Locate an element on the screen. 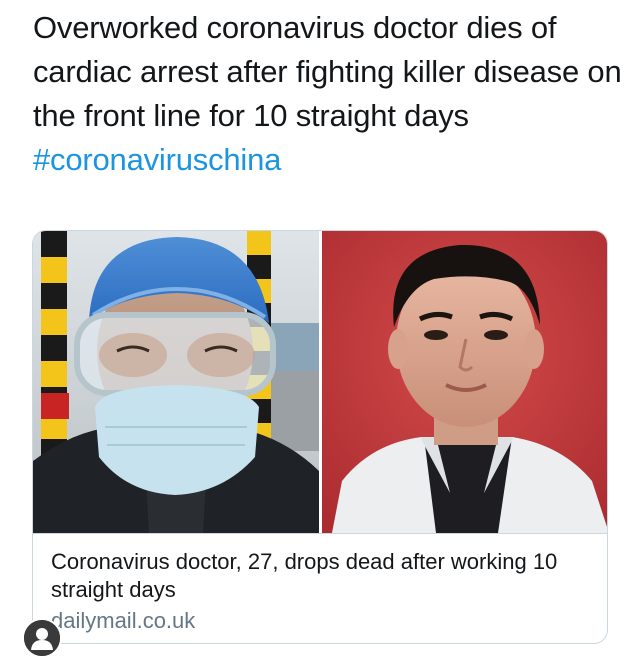  user-avatar is located at coordinates (42, 638).